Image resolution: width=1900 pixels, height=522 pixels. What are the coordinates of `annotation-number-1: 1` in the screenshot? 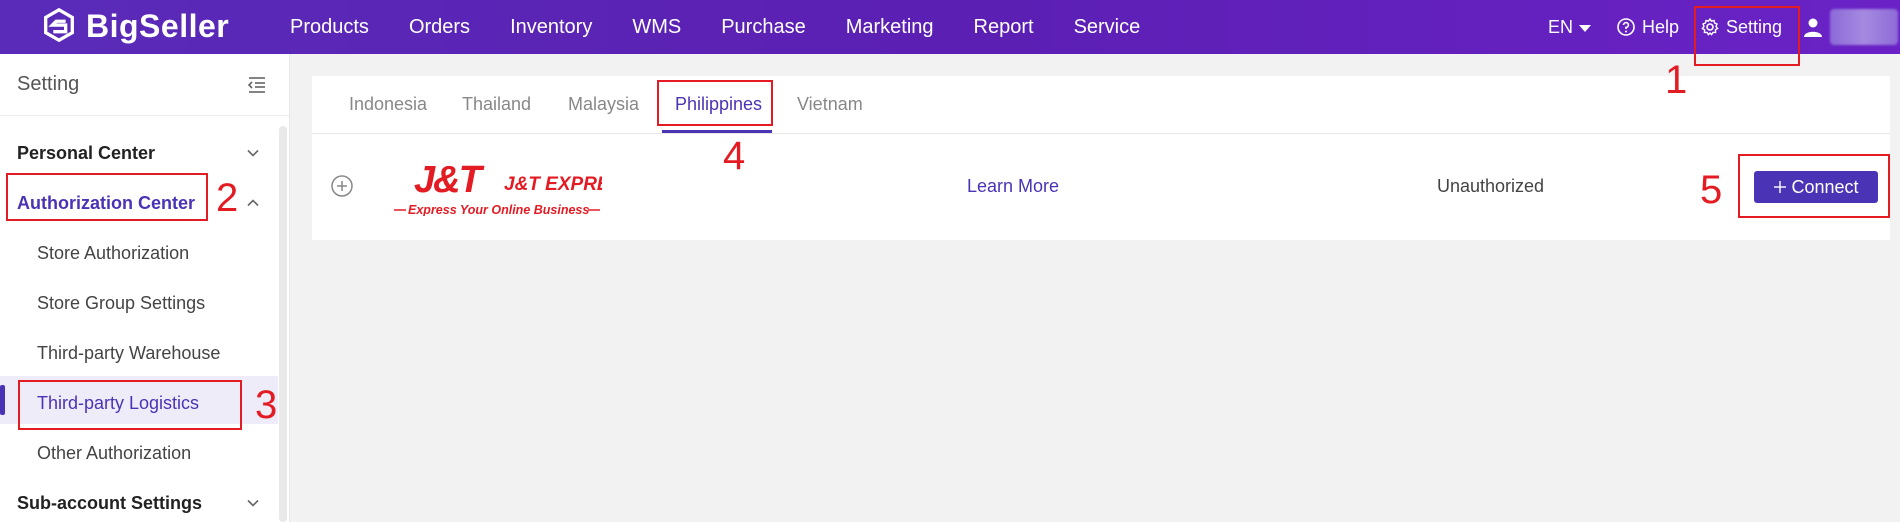 It's located at (1676, 80).